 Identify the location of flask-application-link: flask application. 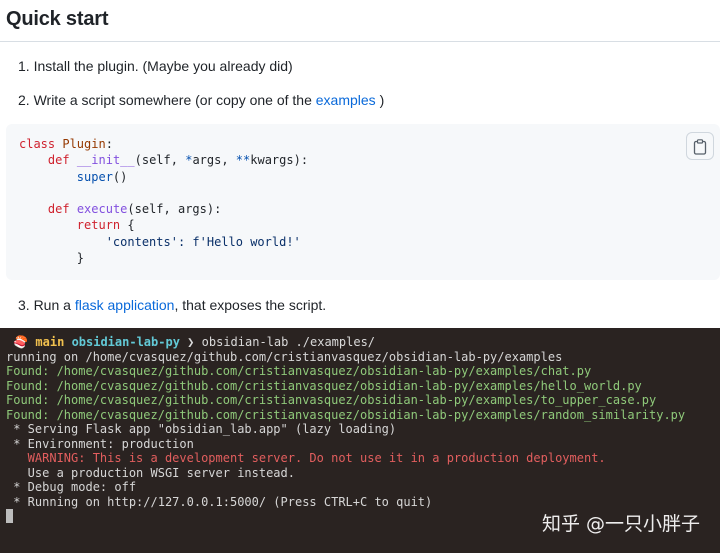
(125, 305).